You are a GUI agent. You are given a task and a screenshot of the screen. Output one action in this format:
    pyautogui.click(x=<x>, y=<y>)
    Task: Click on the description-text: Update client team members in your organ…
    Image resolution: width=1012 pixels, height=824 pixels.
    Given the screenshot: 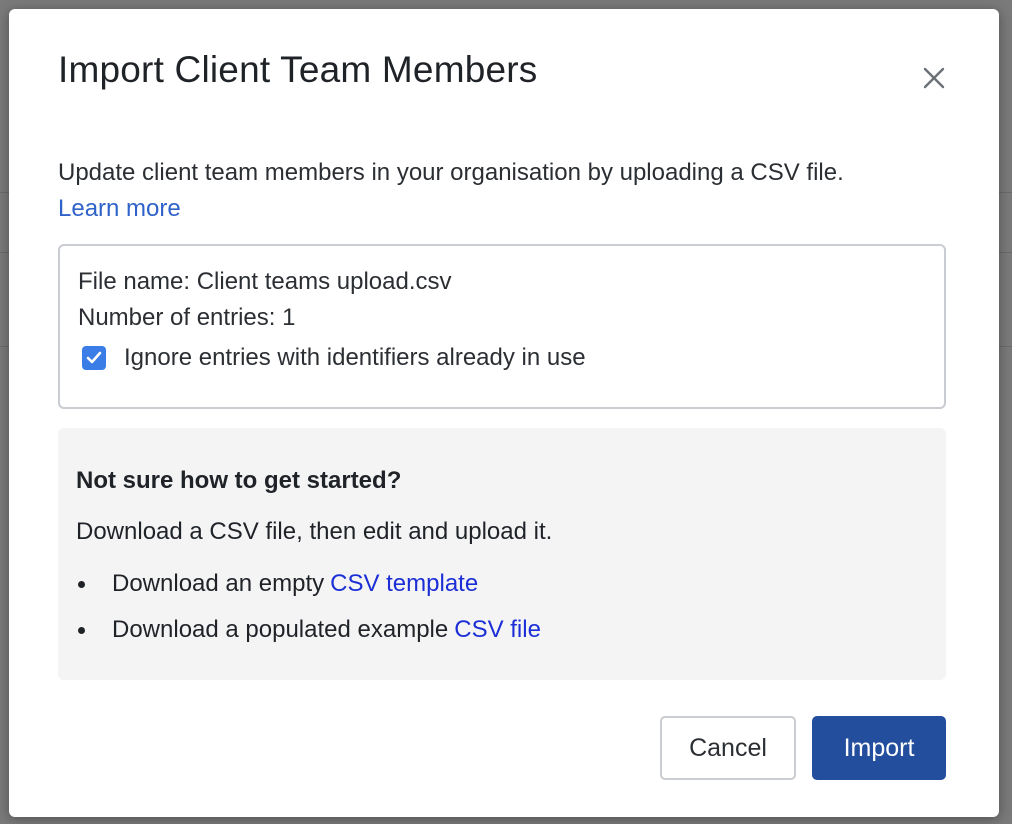 What is the action you would take?
    pyautogui.click(x=451, y=172)
    